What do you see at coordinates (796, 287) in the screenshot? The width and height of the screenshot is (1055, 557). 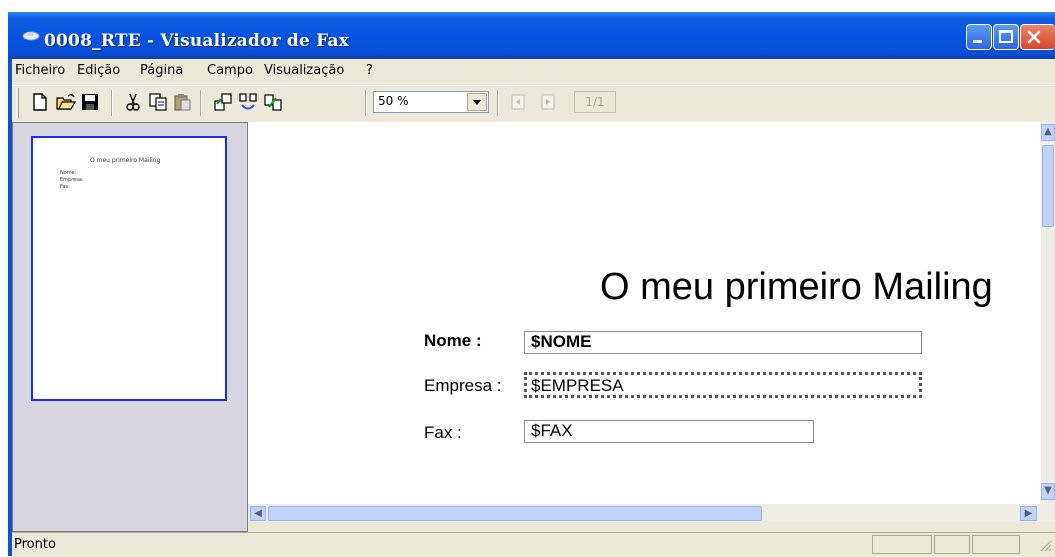 I see `document-title: O meu primeiro Mailing` at bounding box center [796, 287].